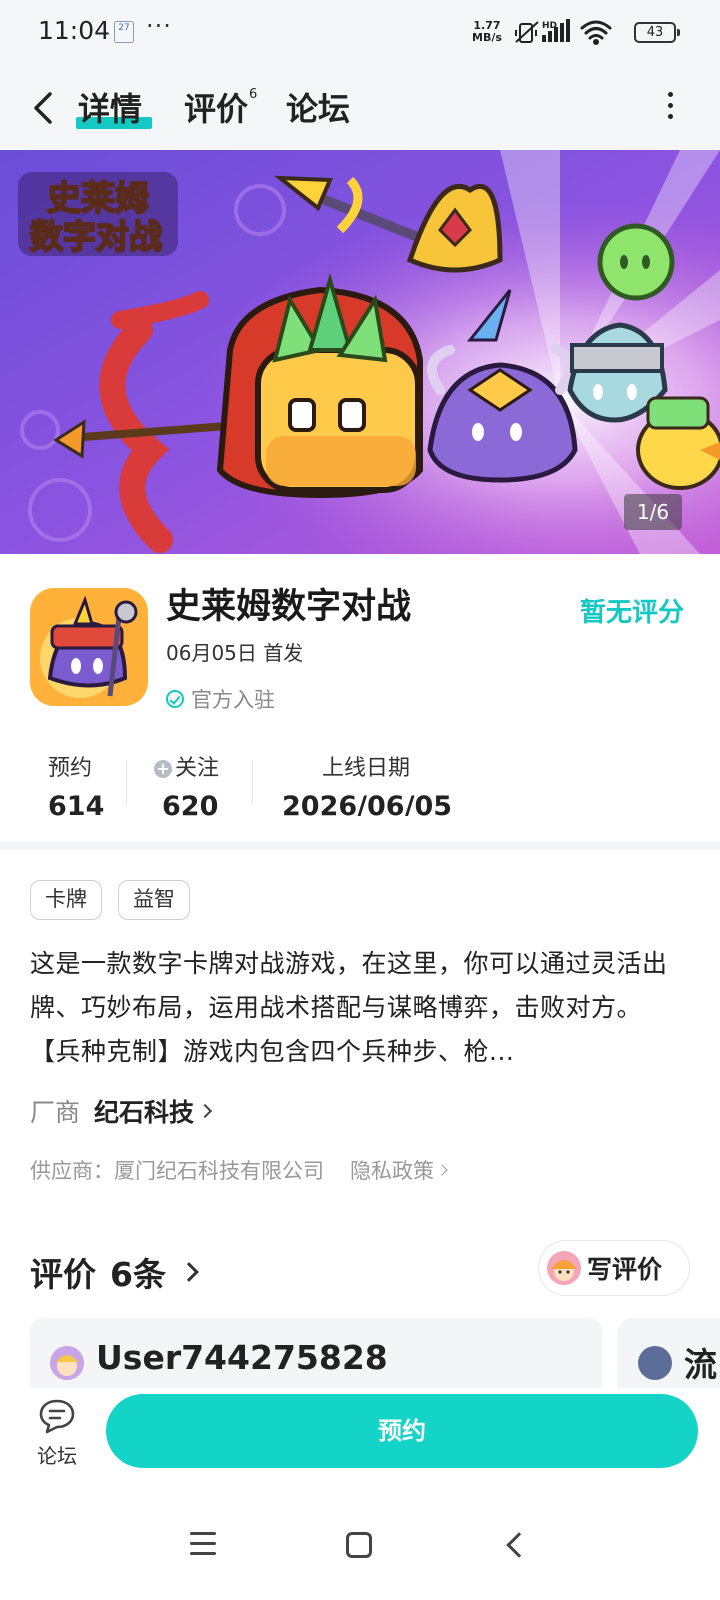  I want to click on supplier-text: 供应商：厦门纪石科技有限公司, so click(177, 1171).